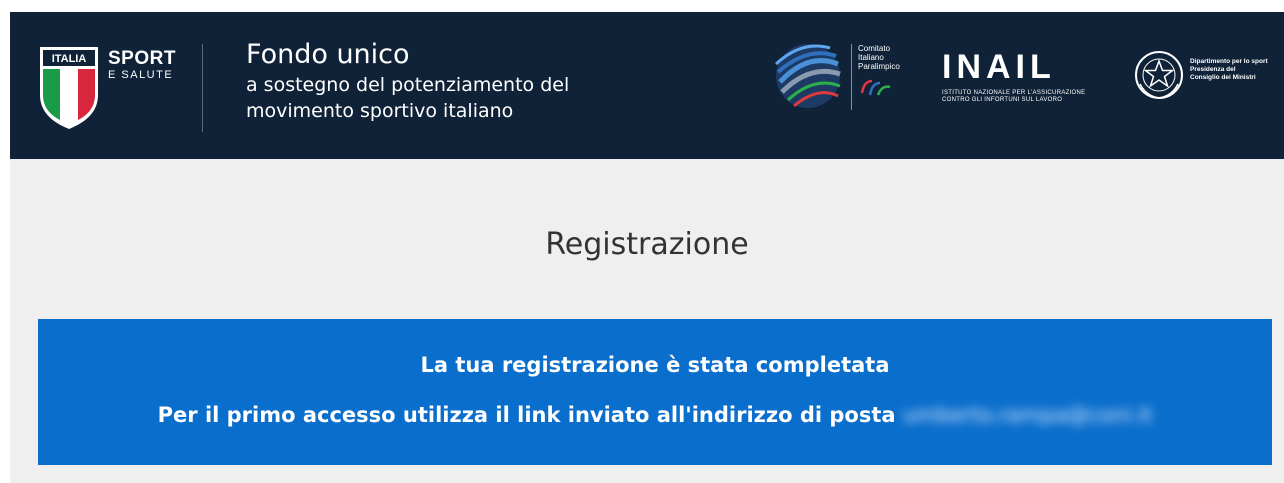 The image size is (1284, 483). What do you see at coordinates (380, 111) in the screenshot?
I see `header-subtitle-line2: movimento sportivo italiano` at bounding box center [380, 111].